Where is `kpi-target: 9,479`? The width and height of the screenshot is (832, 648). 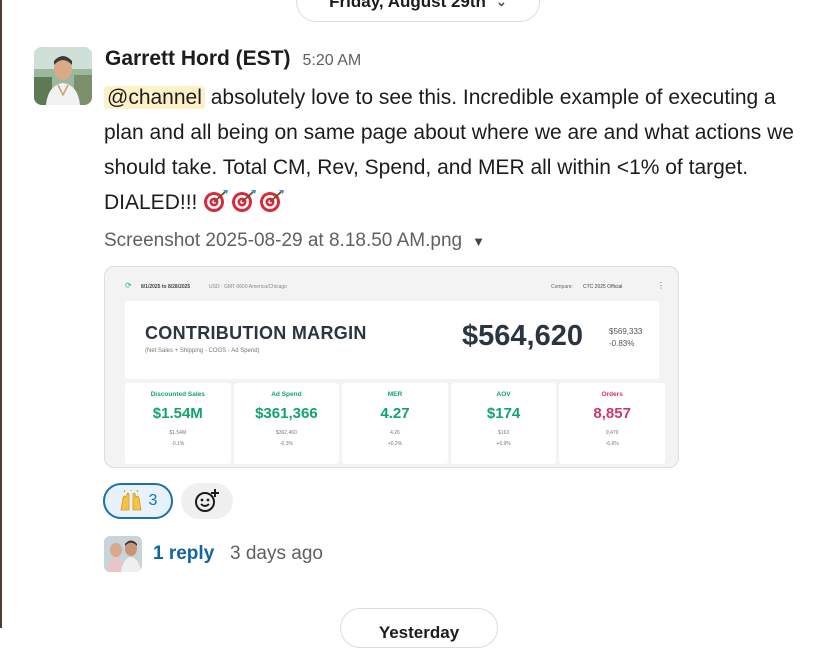 kpi-target: 9,479 is located at coordinates (612, 433).